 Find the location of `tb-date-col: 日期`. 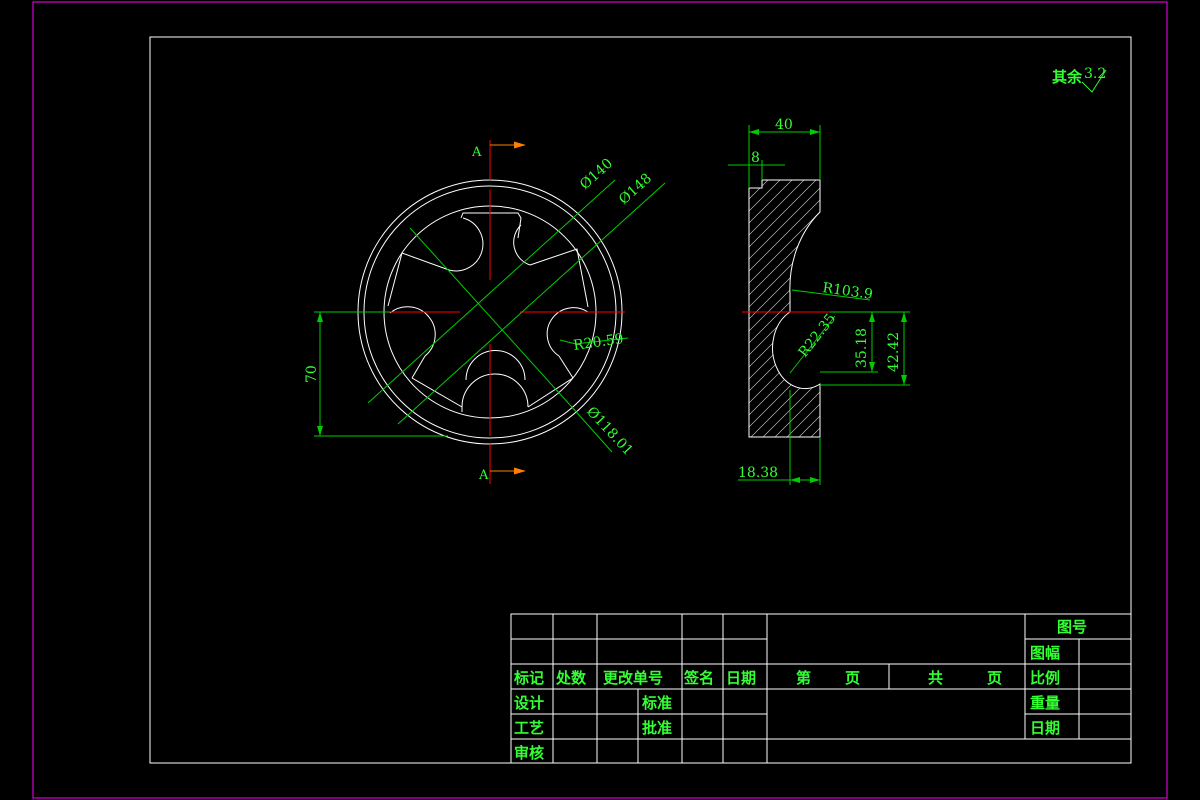

tb-date-col: 日期 is located at coordinates (741, 678).